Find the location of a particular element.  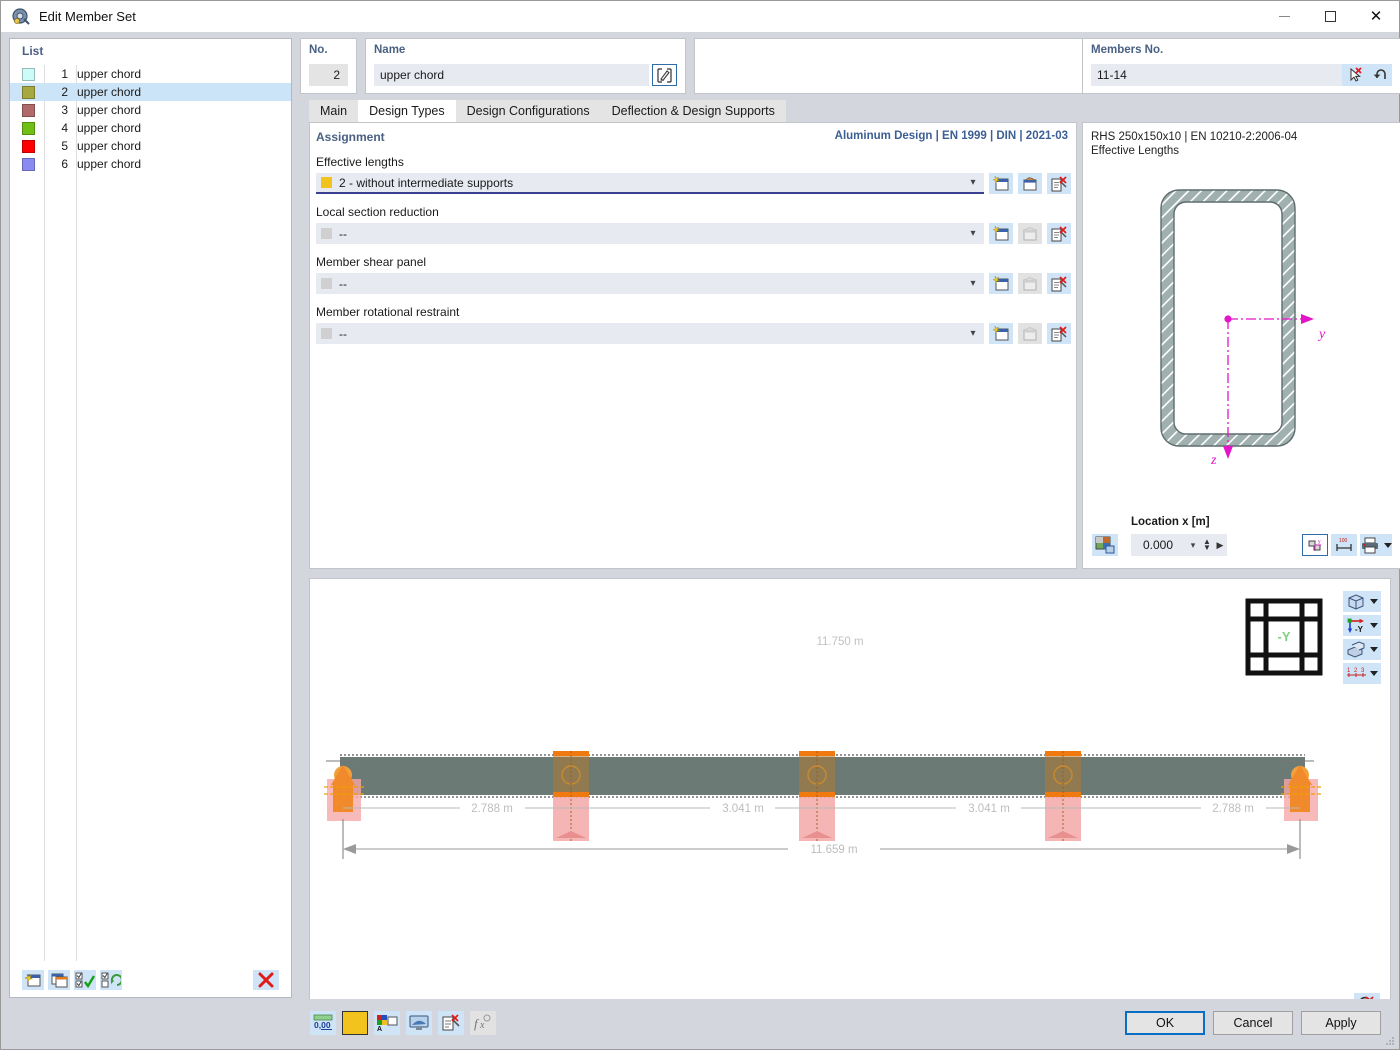

new-member-shear-panel-button is located at coordinates (1001, 283).